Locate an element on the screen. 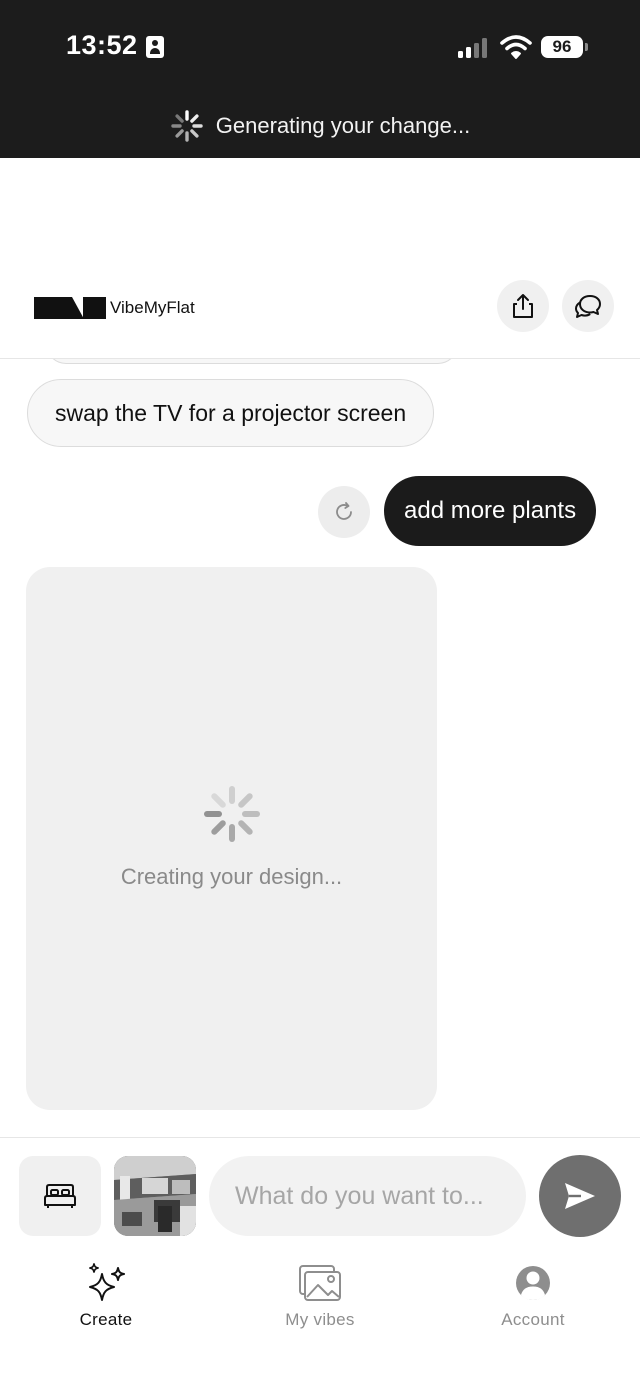 Image resolution: width=640 pixels, height=1387 pixels. brand-name: VibeMyFlat is located at coordinates (152, 307).